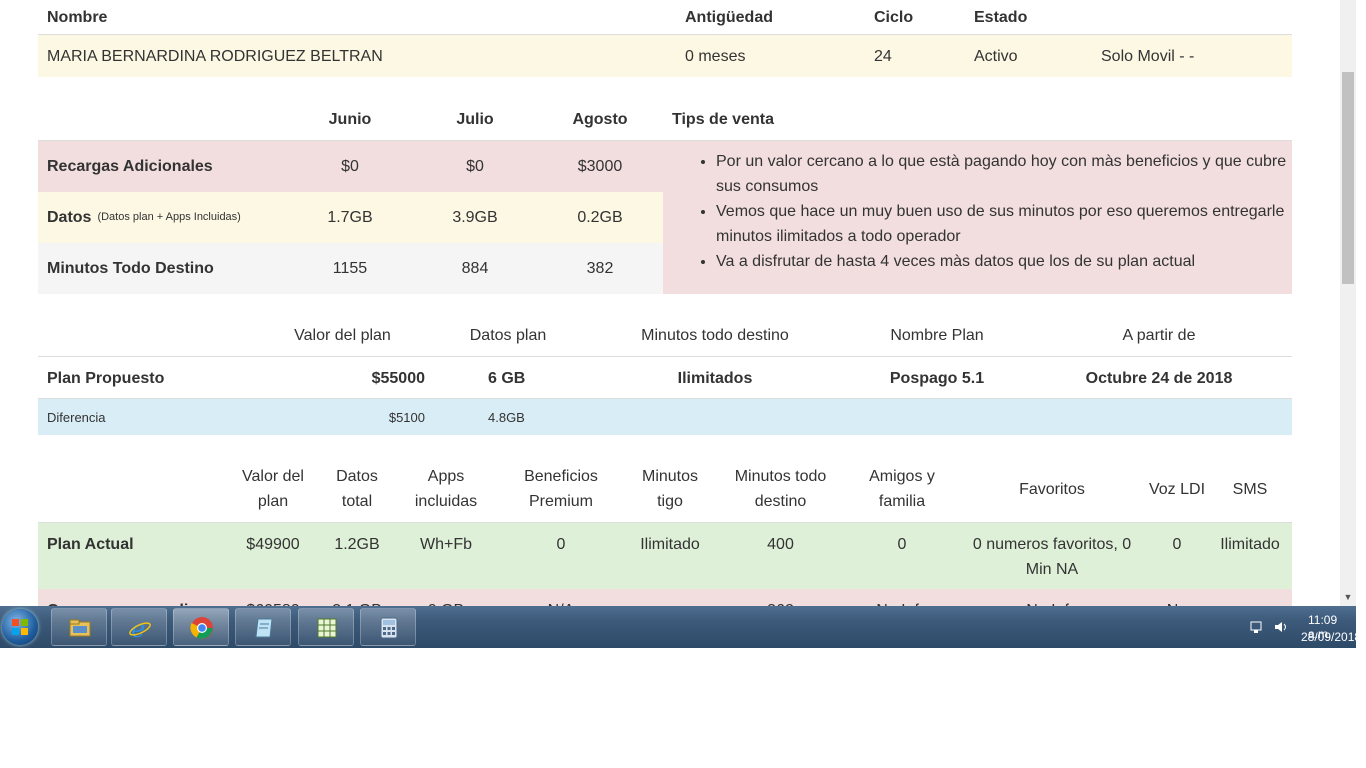 The image size is (1366, 768). I want to click on average-amigos: No Info, so click(902, 597).